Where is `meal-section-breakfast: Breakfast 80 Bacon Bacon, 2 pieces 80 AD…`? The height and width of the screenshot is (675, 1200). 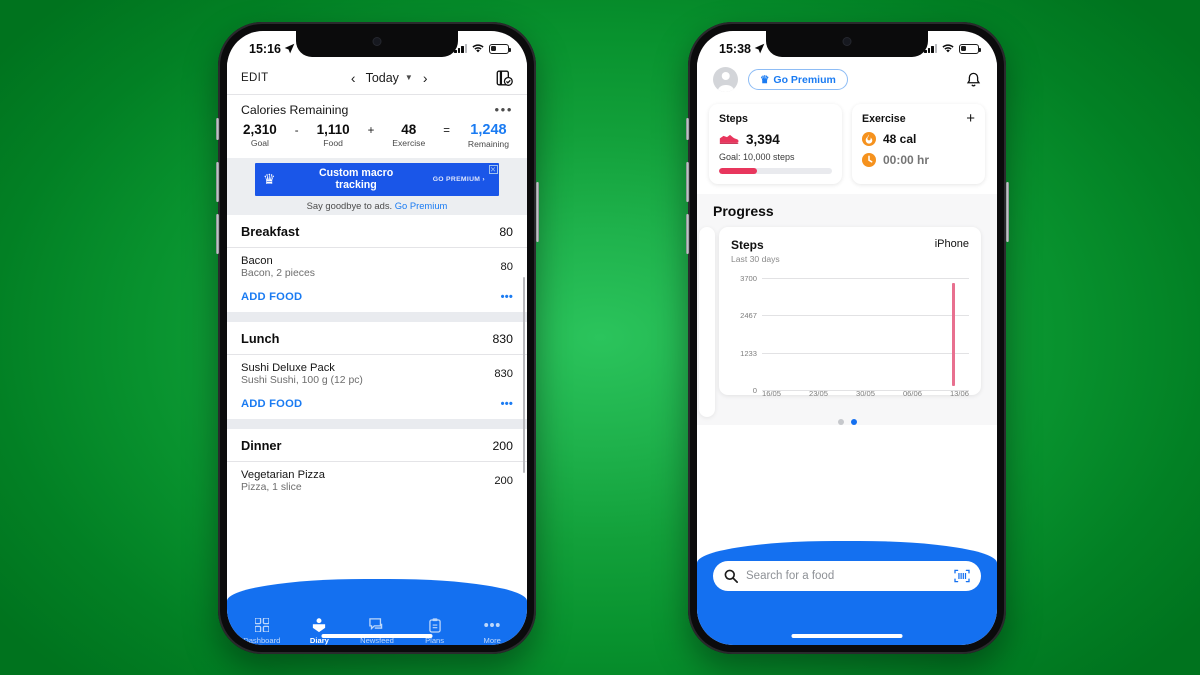 meal-section-breakfast: Breakfast 80 Bacon Bacon, 2 pieces 80 AD… is located at coordinates (377, 263).